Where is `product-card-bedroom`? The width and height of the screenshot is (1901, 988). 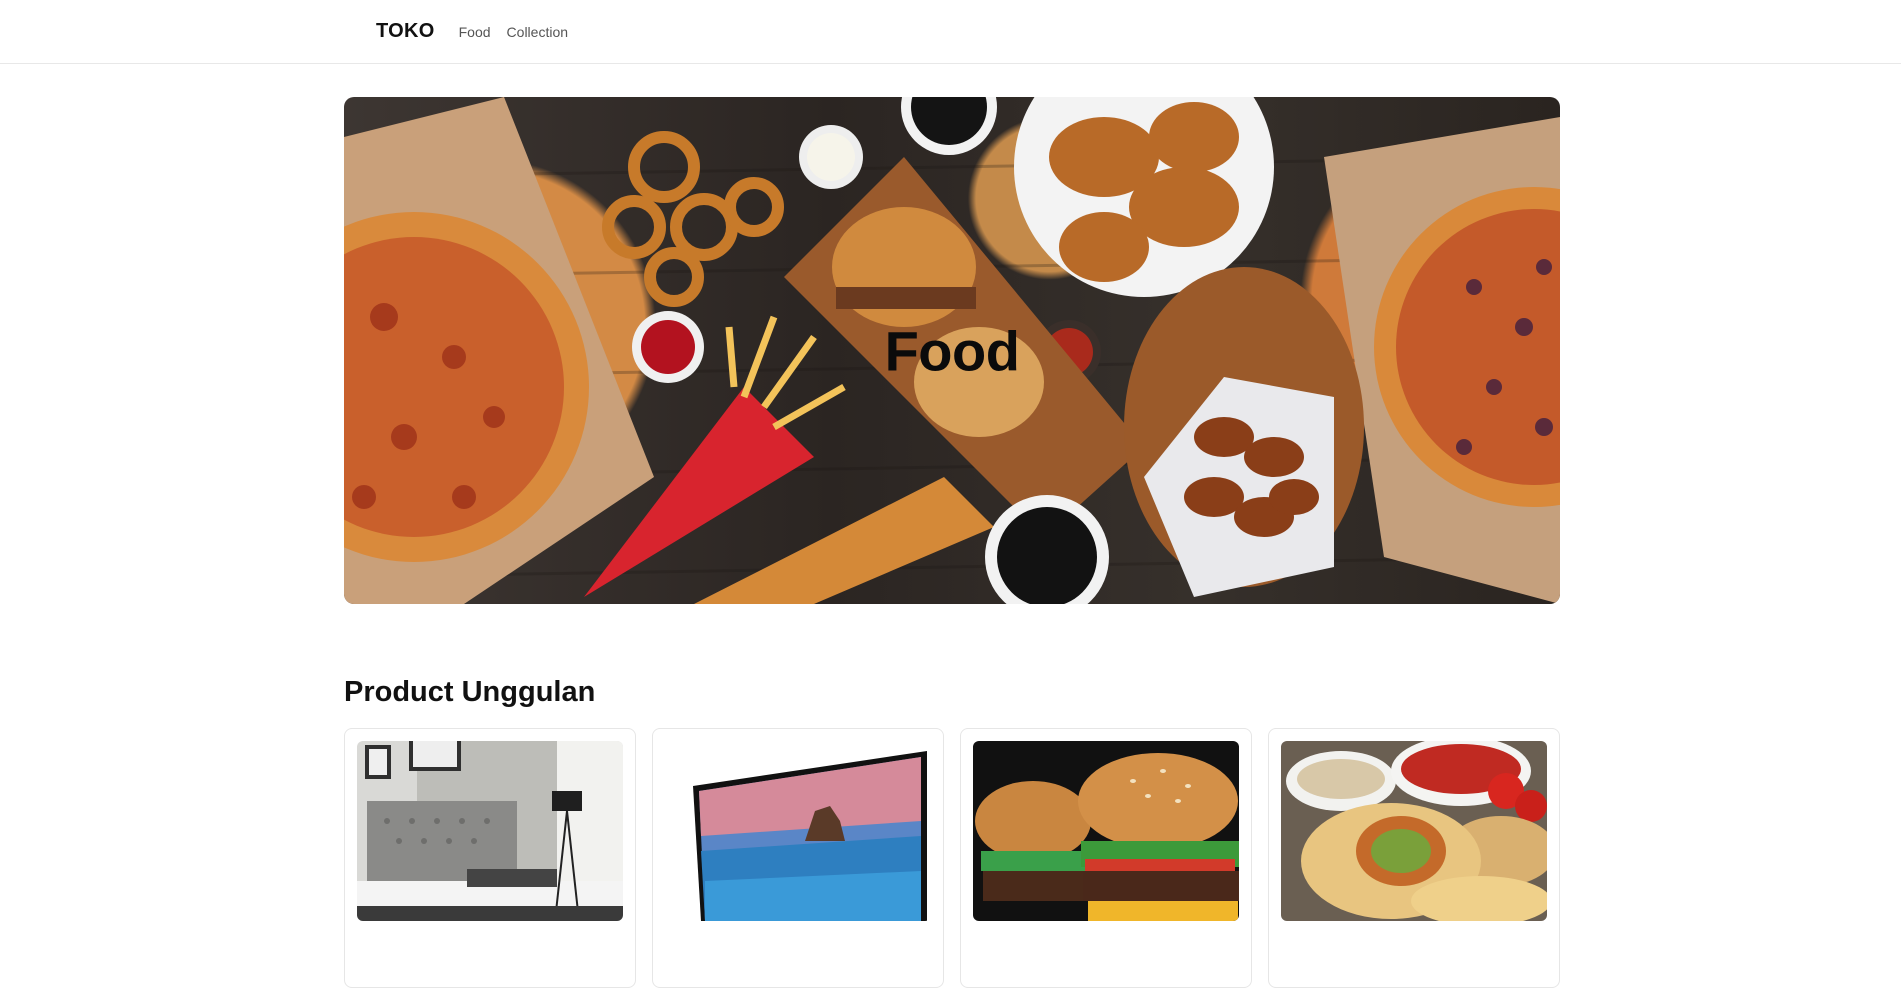 product-card-bedroom is located at coordinates (490, 858).